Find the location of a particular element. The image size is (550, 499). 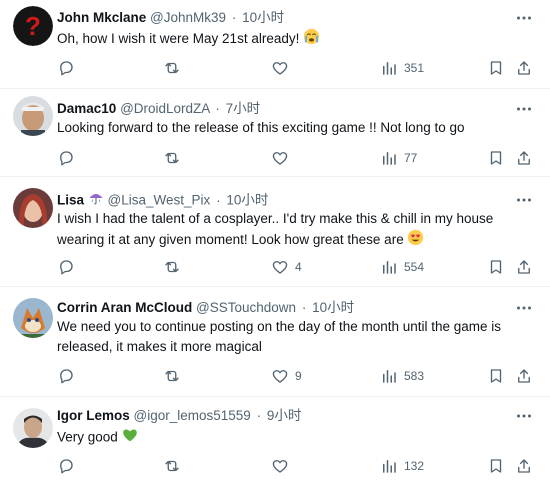

user-name: Corrin Aran McCloud is located at coordinates (124, 307).